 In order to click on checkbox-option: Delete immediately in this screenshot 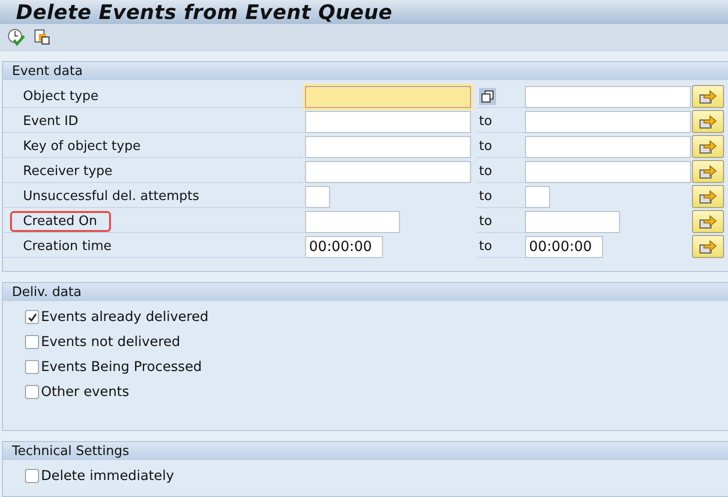, I will do `click(376, 476)`.